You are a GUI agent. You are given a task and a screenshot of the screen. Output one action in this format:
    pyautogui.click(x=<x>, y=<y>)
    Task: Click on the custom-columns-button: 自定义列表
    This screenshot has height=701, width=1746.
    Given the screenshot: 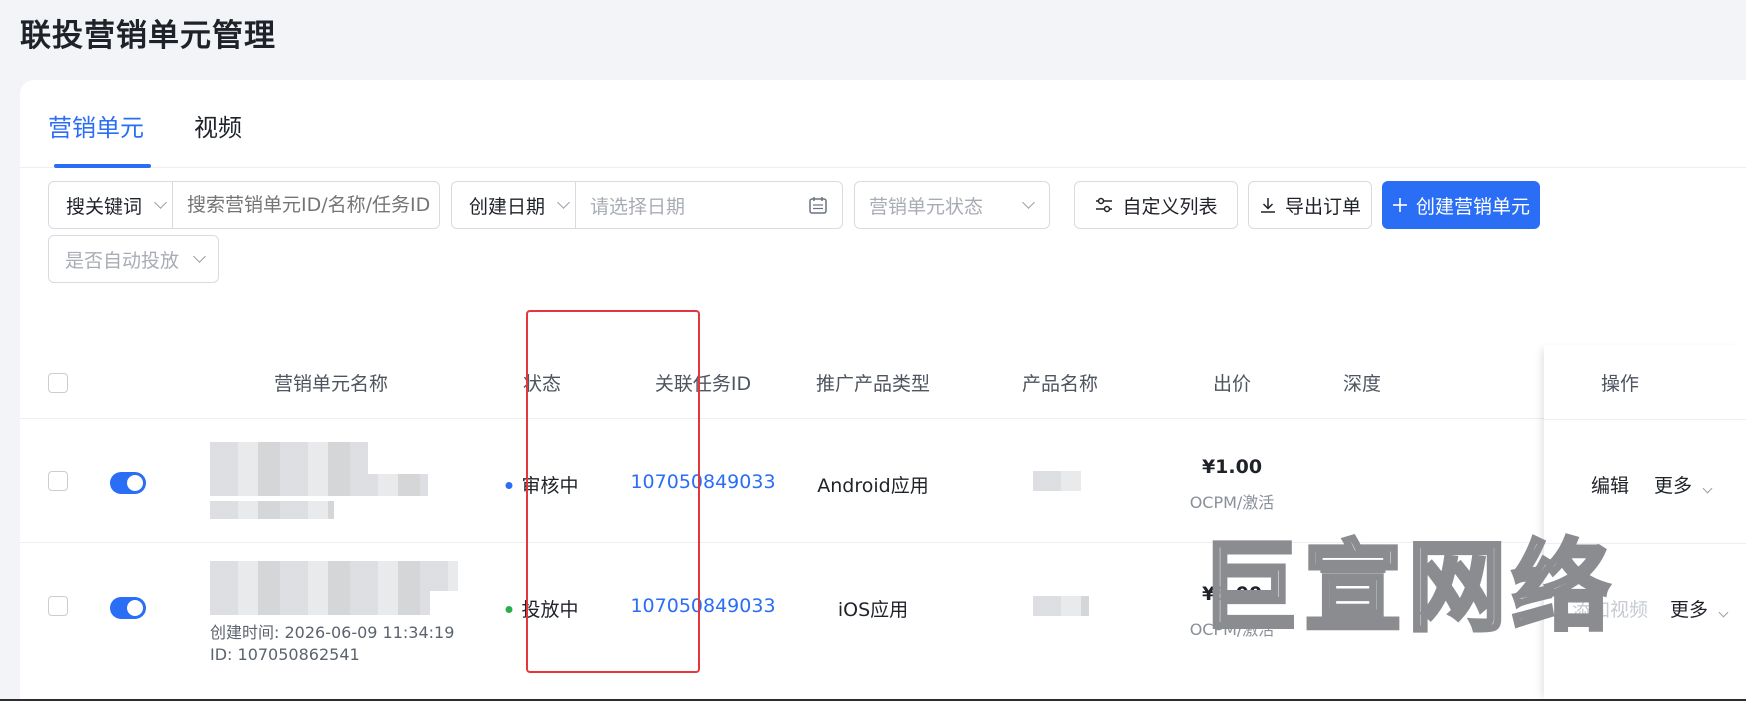 What is the action you would take?
    pyautogui.click(x=1156, y=205)
    